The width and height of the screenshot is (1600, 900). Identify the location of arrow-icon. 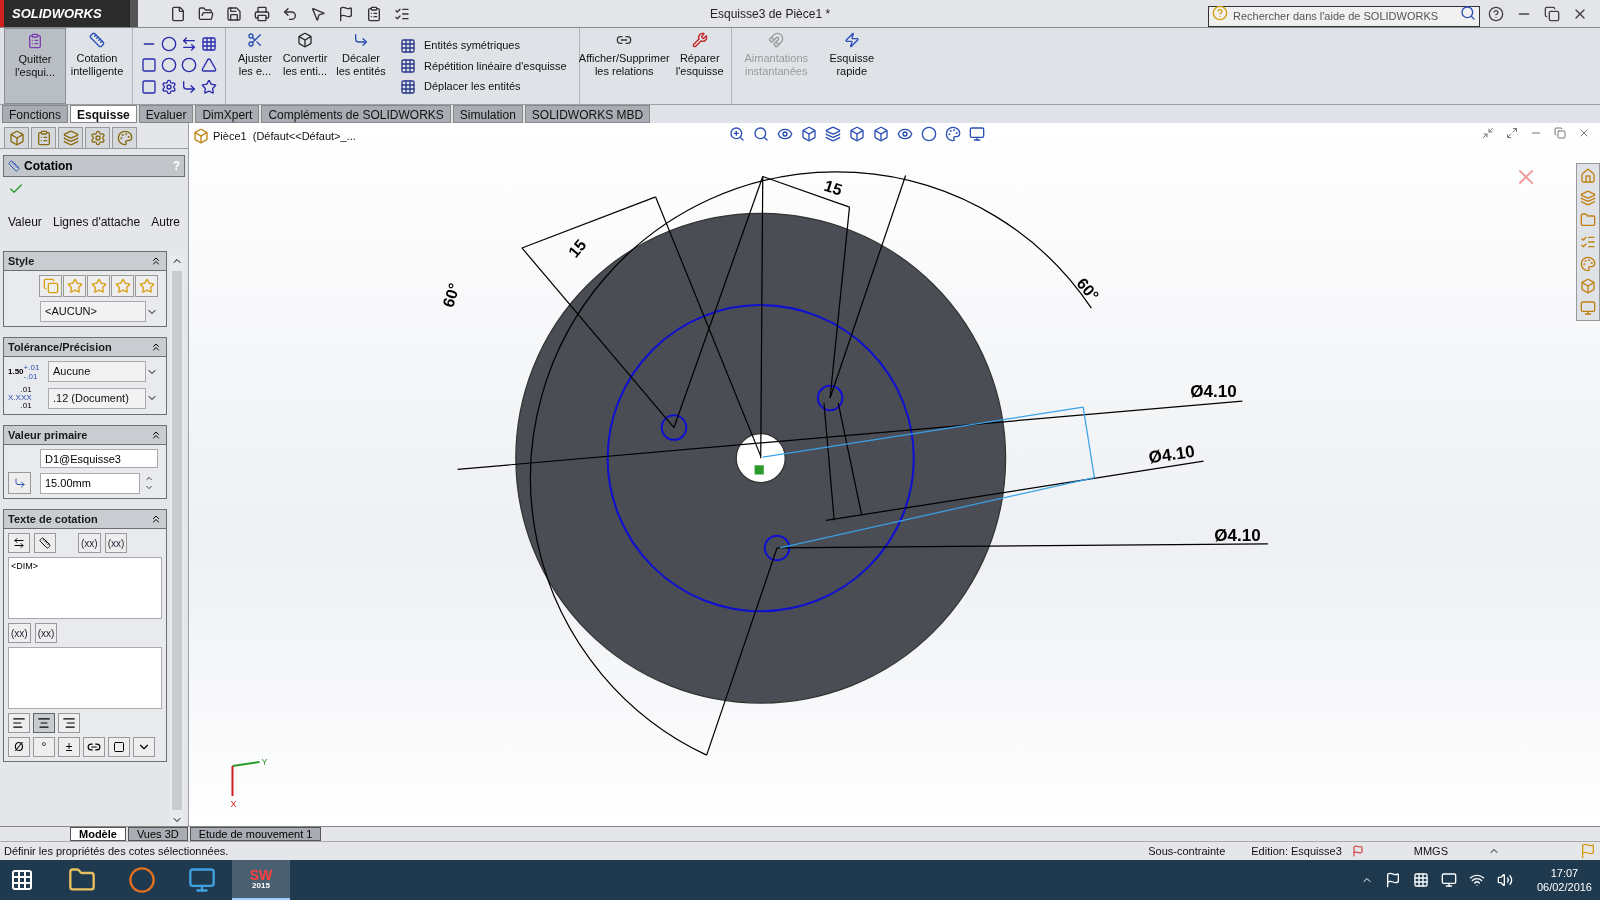
(19, 483).